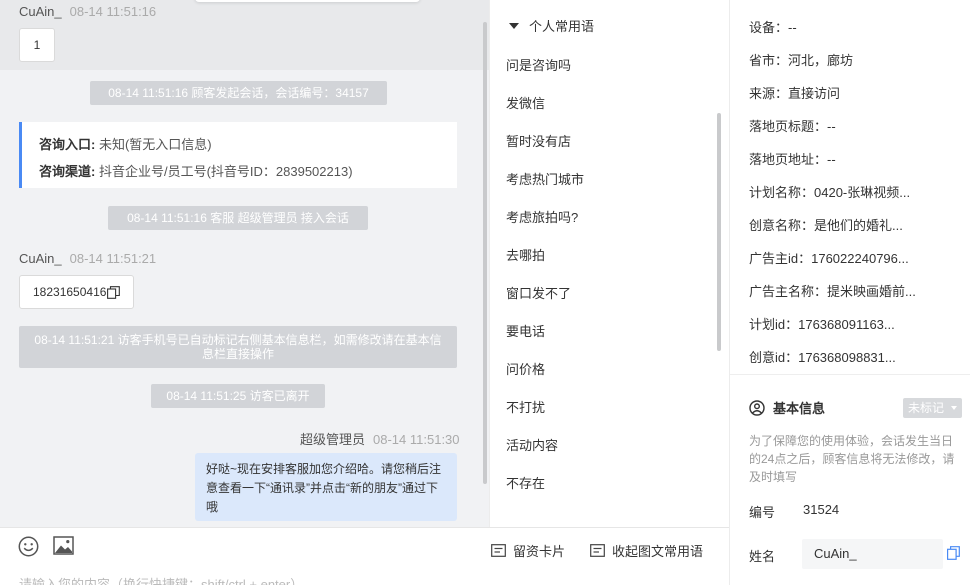 Image resolution: width=970 pixels, height=585 pixels. I want to click on message-input: 请输入您的内容（换行快捷键：shift/ctrl + enter）, so click(161, 579).